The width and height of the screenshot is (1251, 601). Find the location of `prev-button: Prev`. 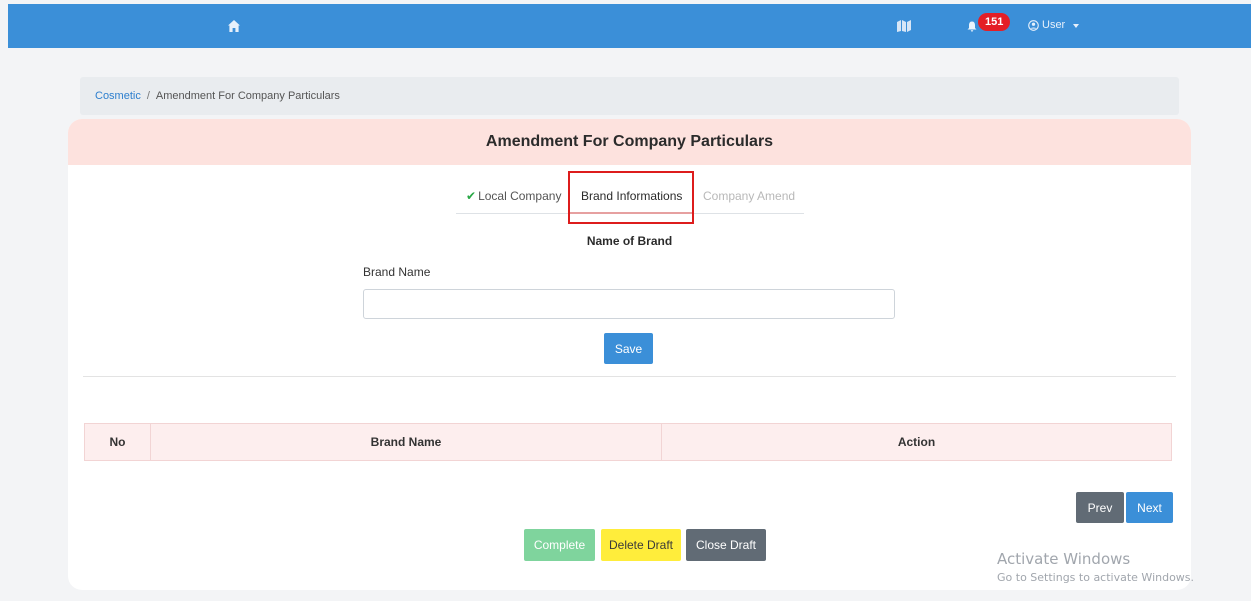

prev-button: Prev is located at coordinates (1100, 507).